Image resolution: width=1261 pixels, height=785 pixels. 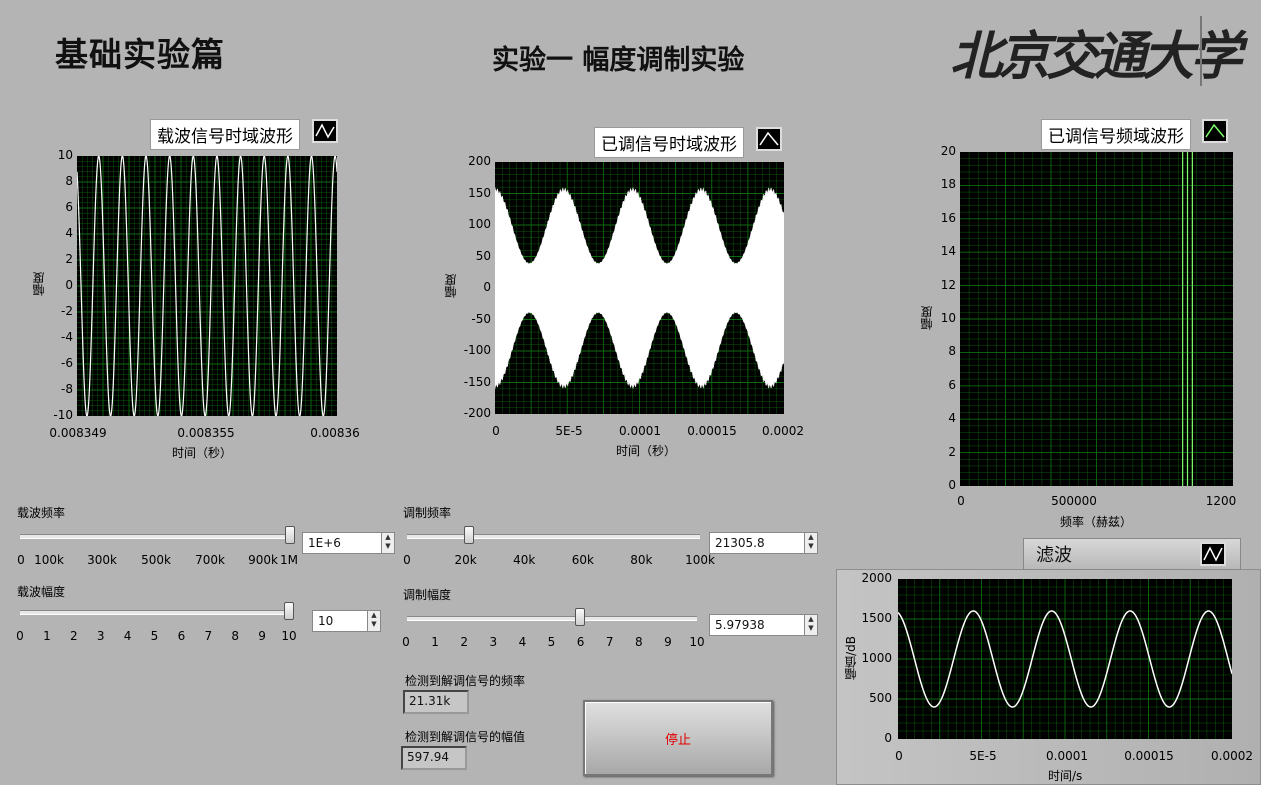 What do you see at coordinates (876, 578) in the screenshot?
I see `y-tick-label: 2000` at bounding box center [876, 578].